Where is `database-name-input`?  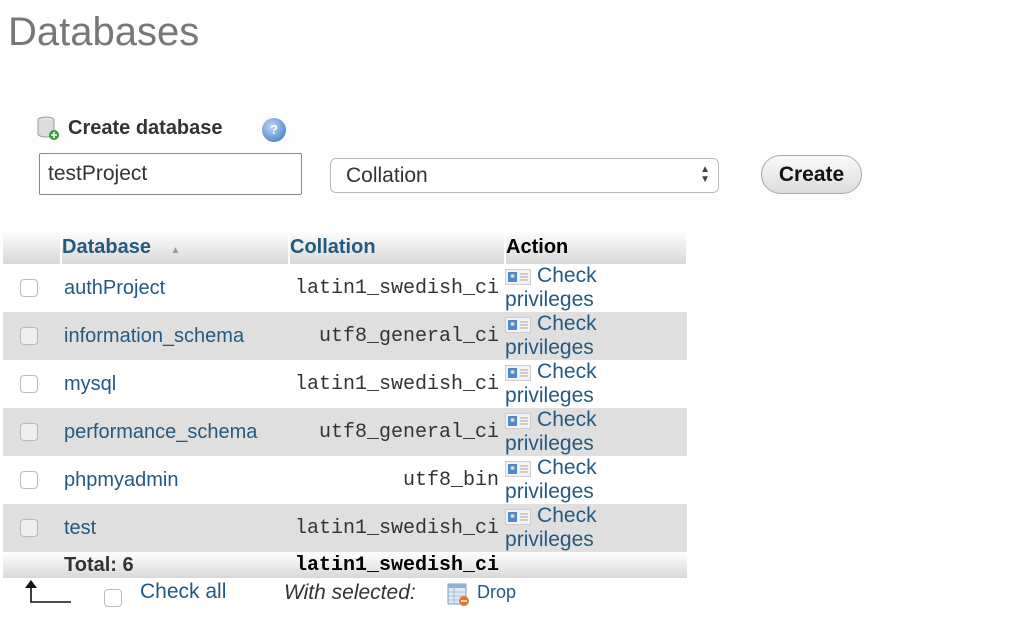 database-name-input is located at coordinates (170, 174).